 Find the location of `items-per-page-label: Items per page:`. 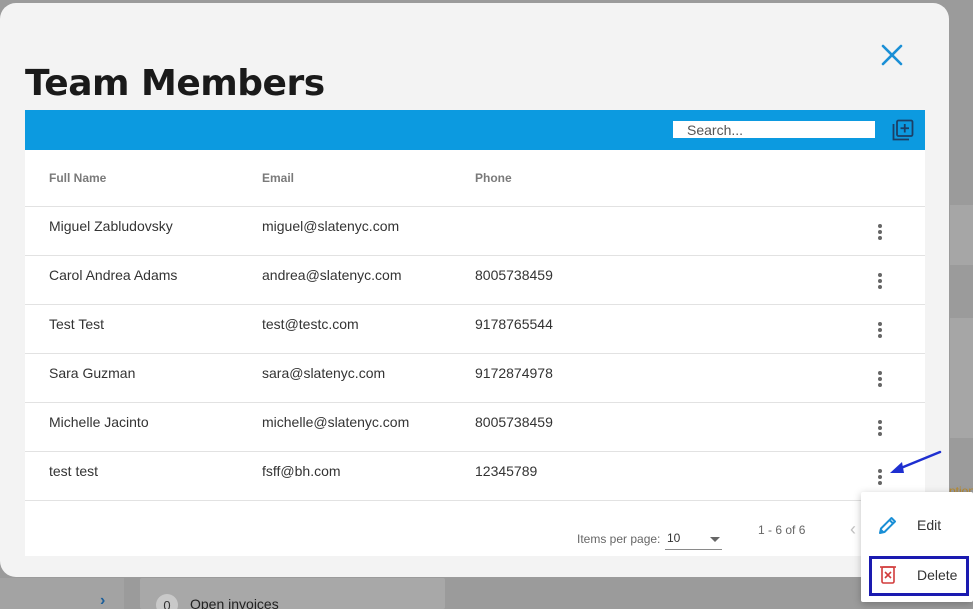

items-per-page-label: Items per page: is located at coordinates (619, 539).